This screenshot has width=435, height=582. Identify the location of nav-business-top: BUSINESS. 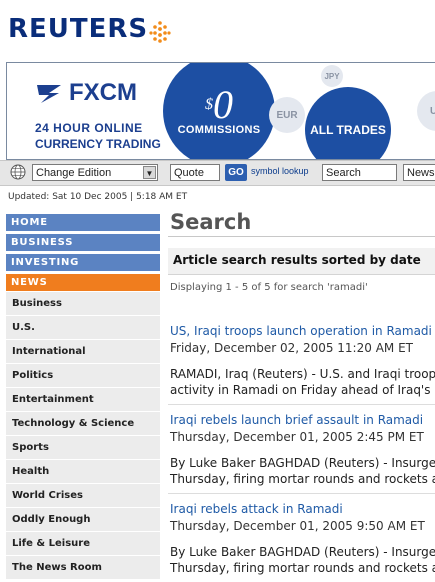
(83, 243).